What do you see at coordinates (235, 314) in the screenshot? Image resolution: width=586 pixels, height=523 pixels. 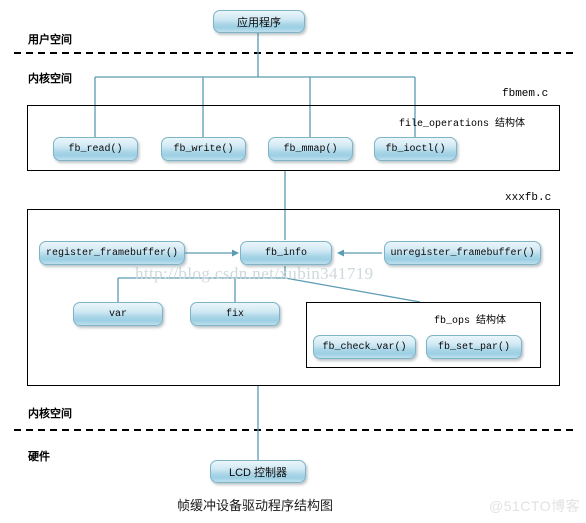 I see `node-fix: fix` at bounding box center [235, 314].